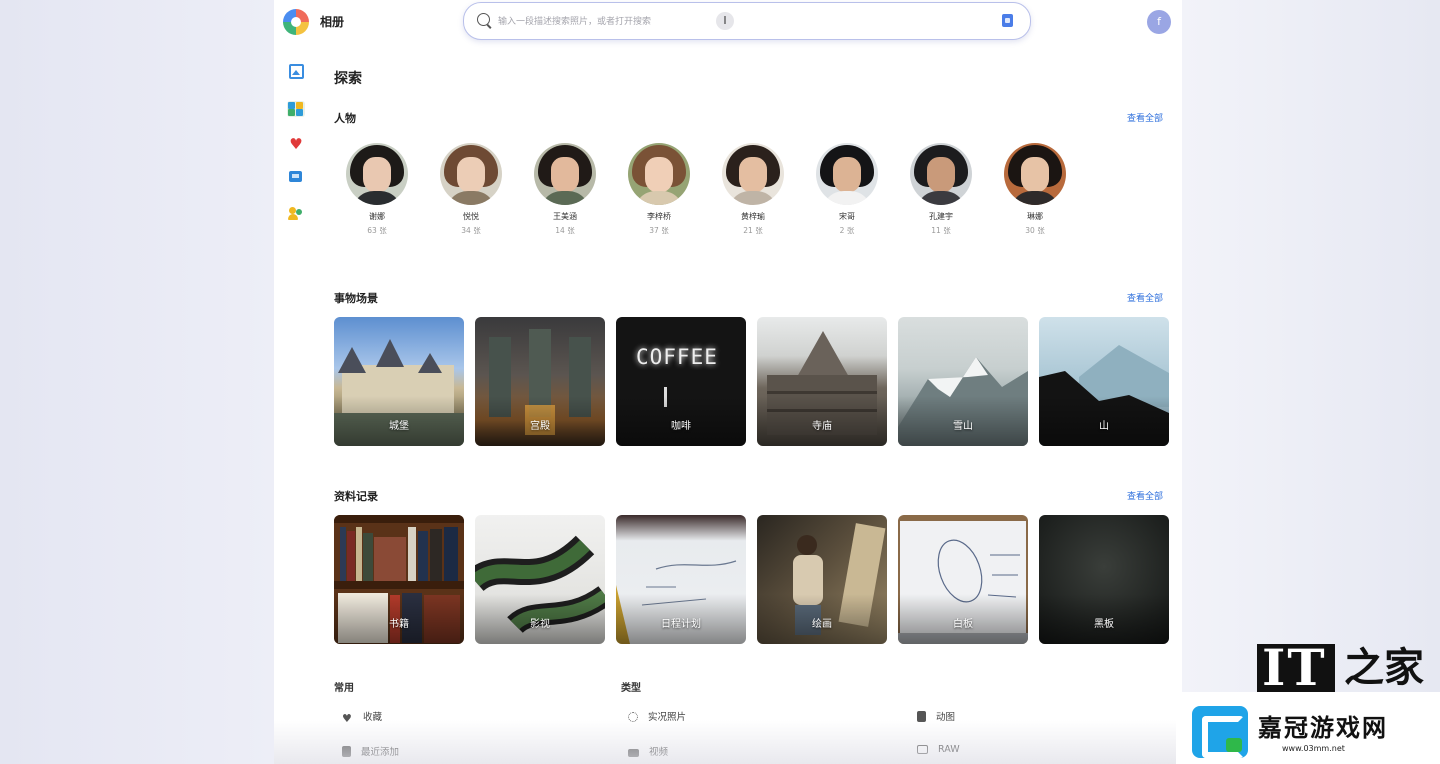  I want to click on record-tile-film: 影视, so click(540, 579).